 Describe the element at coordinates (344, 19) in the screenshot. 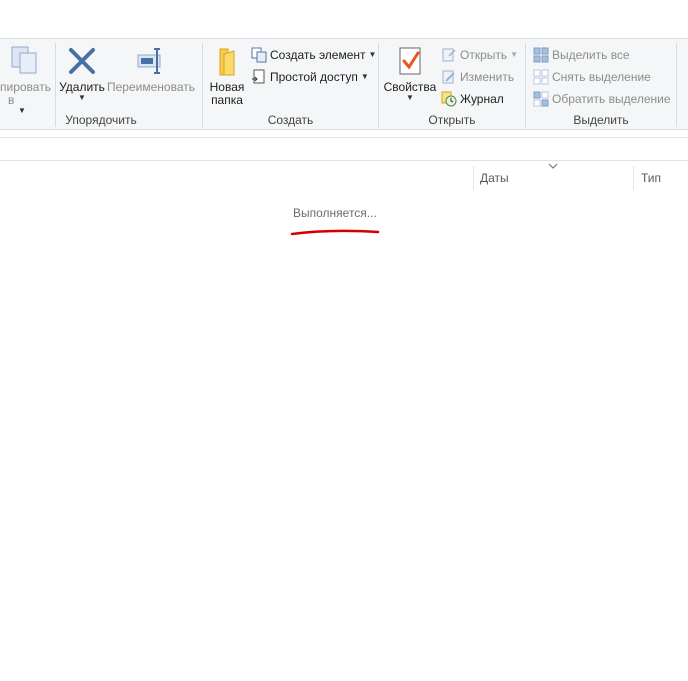

I see `title-bar` at that location.